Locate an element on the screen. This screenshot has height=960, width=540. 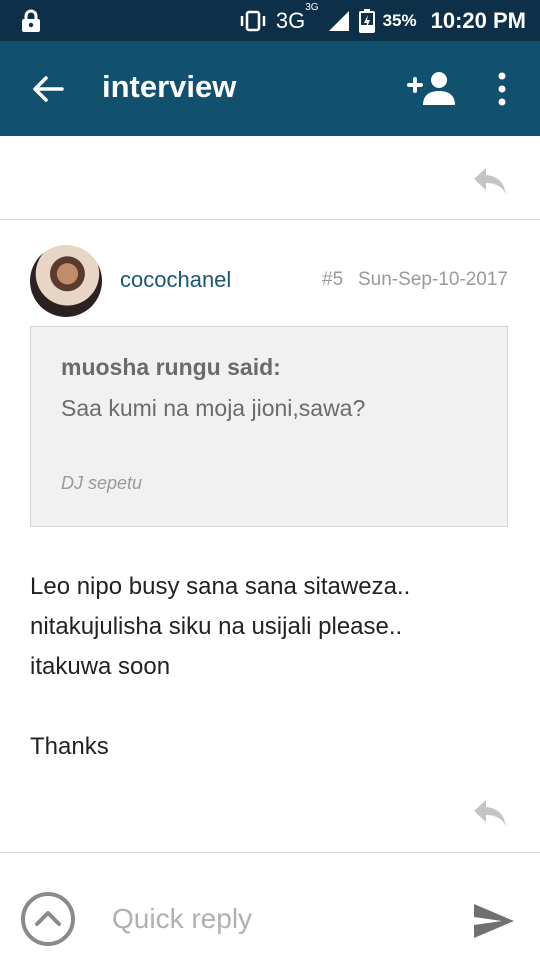
post-date: Sun-Sep-10-2017 is located at coordinates (433, 279).